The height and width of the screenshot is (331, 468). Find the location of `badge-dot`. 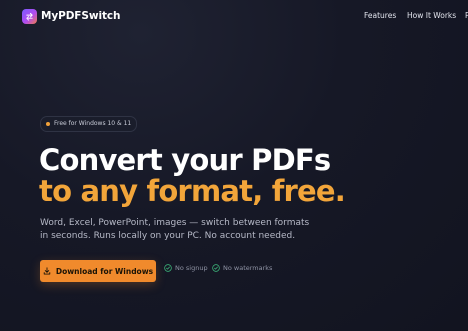

badge-dot is located at coordinates (48, 124).